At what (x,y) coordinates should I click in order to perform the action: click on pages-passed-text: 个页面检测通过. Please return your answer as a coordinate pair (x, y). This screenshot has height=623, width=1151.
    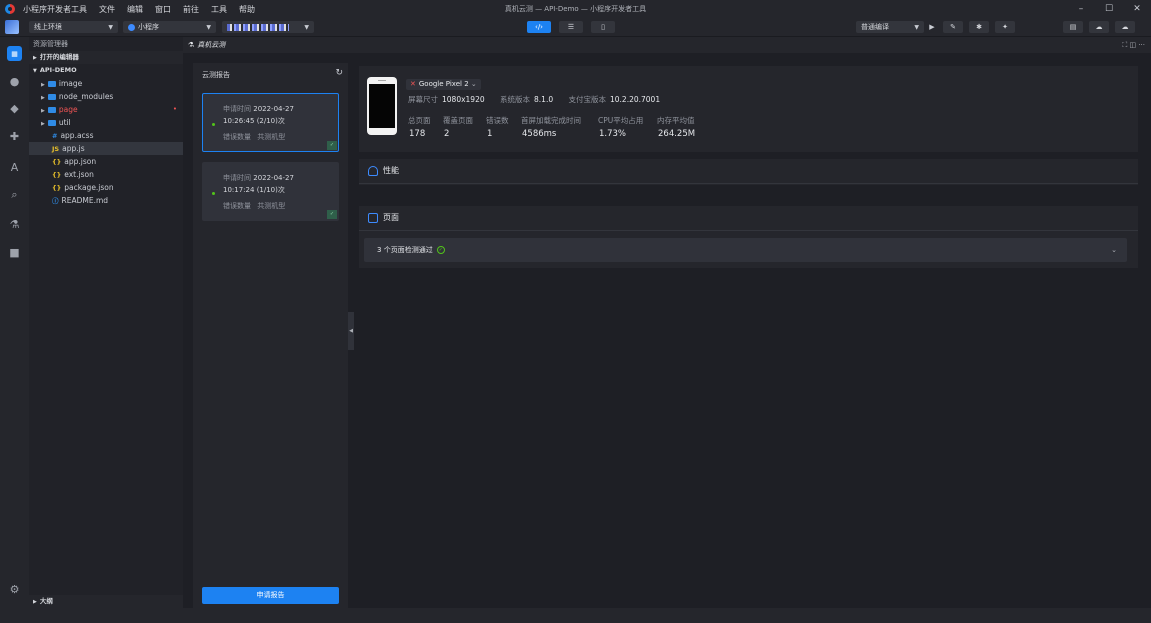
    Looking at the image, I should click on (408, 250).